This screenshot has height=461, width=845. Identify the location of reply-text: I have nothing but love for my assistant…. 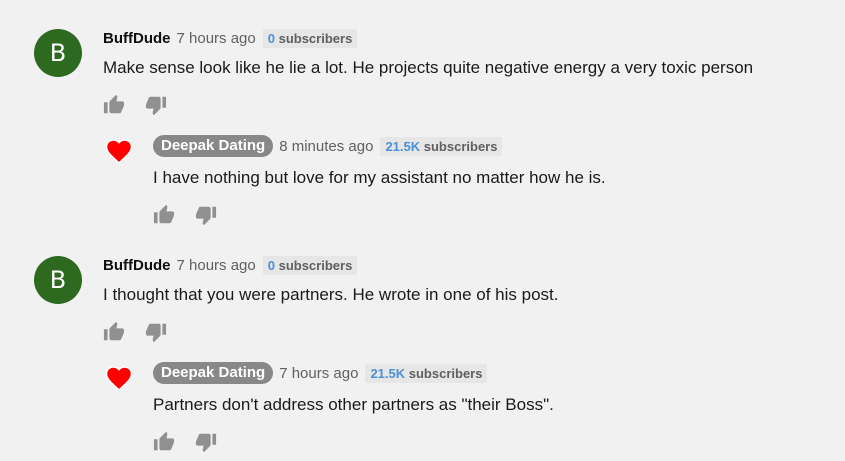
(379, 177).